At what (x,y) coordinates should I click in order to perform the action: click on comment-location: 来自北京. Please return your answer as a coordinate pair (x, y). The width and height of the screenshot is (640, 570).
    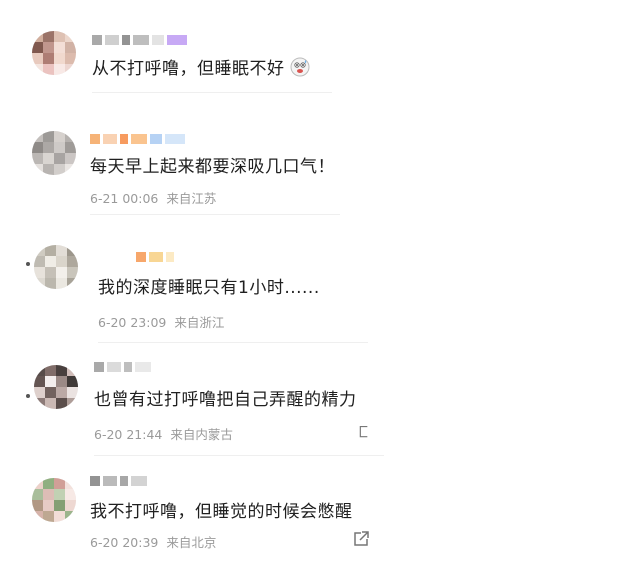
    Looking at the image, I should click on (191, 542).